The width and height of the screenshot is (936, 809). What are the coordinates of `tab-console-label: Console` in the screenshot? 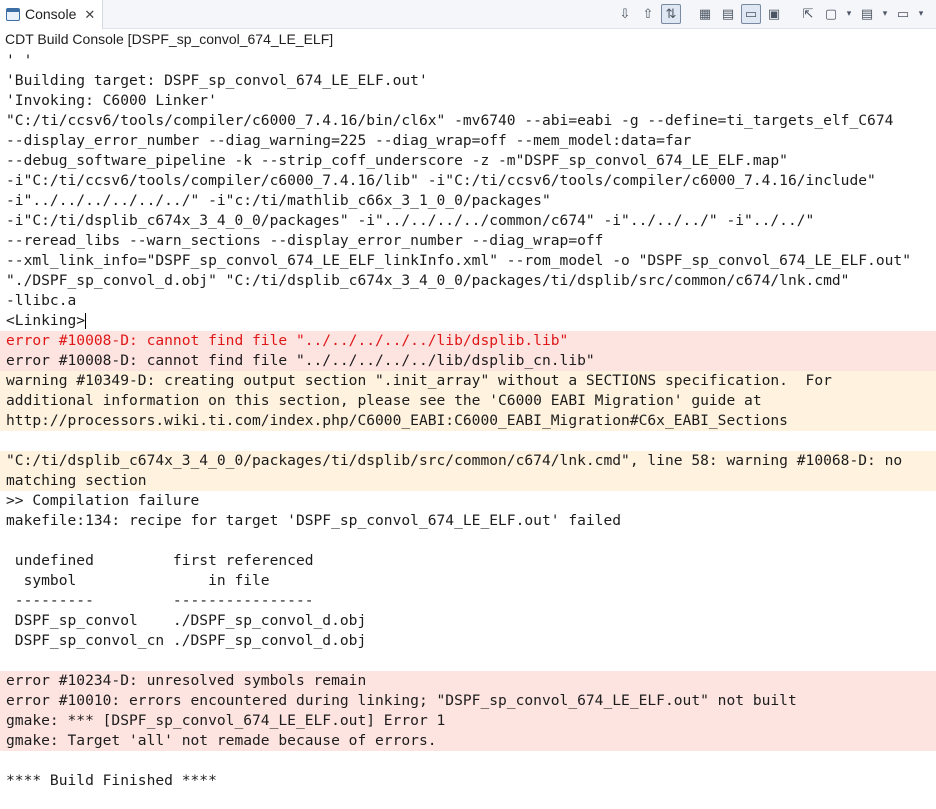 It's located at (51, 14).